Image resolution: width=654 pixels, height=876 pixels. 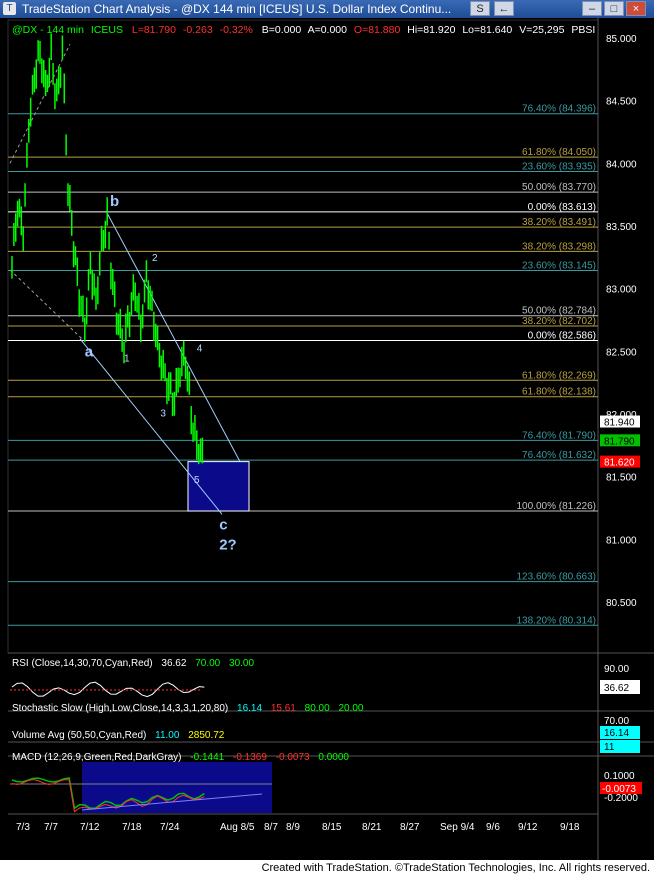 What do you see at coordinates (271, 827) in the screenshot?
I see `date-axis-tick: 8/7` at bounding box center [271, 827].